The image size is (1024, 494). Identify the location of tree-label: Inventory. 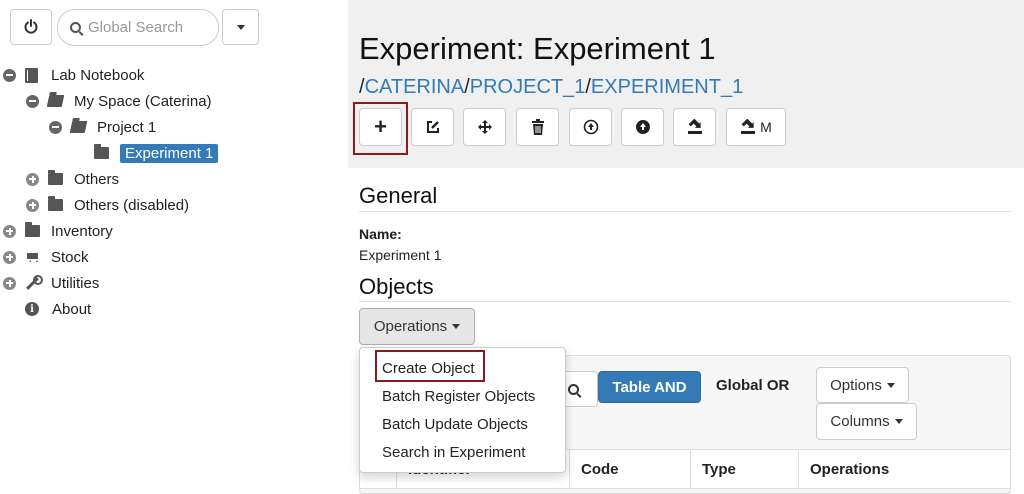
(82, 231).